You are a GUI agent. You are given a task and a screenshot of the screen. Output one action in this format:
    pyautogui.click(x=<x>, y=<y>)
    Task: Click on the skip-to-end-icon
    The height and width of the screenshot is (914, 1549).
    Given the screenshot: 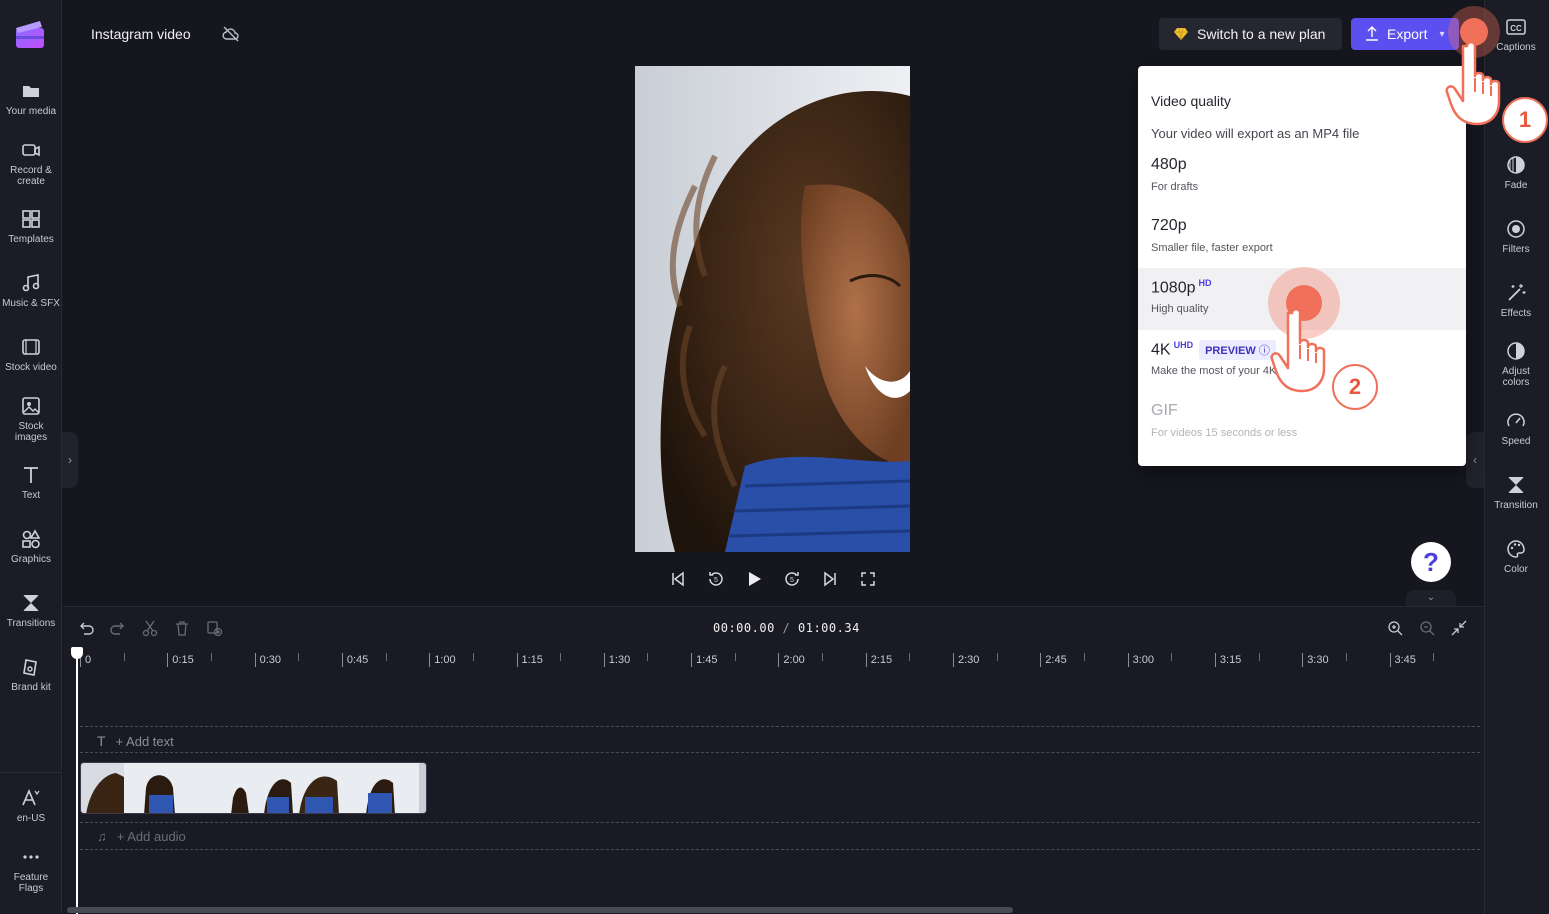 What is the action you would take?
    pyautogui.click(x=830, y=579)
    